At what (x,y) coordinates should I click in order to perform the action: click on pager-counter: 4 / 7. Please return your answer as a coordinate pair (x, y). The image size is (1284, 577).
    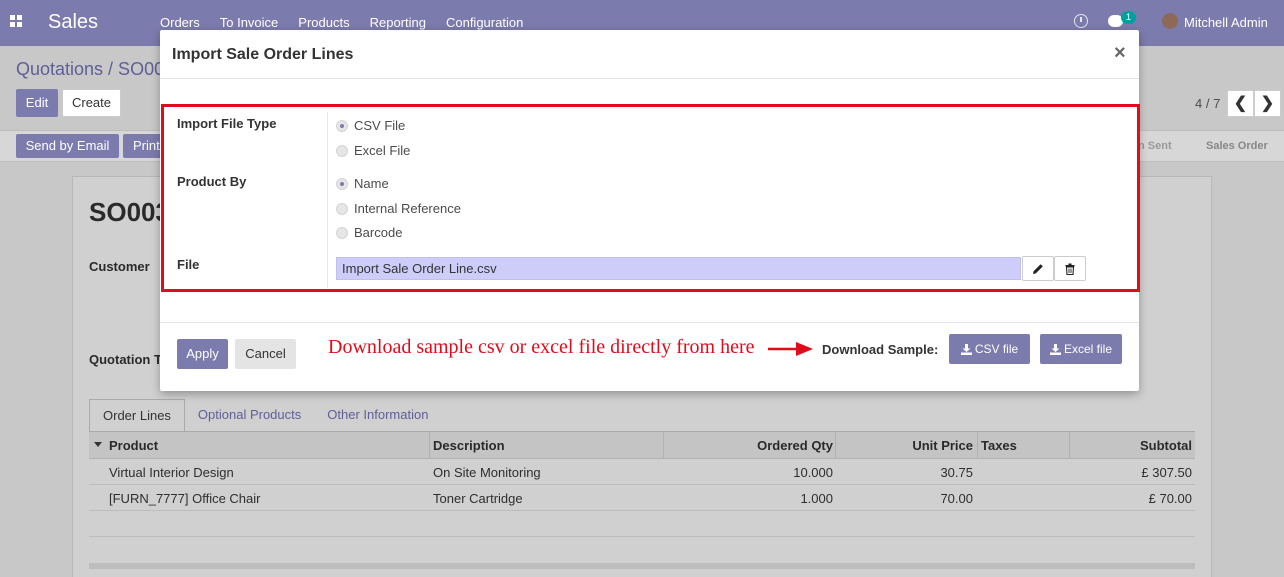
    Looking at the image, I should click on (1207, 103).